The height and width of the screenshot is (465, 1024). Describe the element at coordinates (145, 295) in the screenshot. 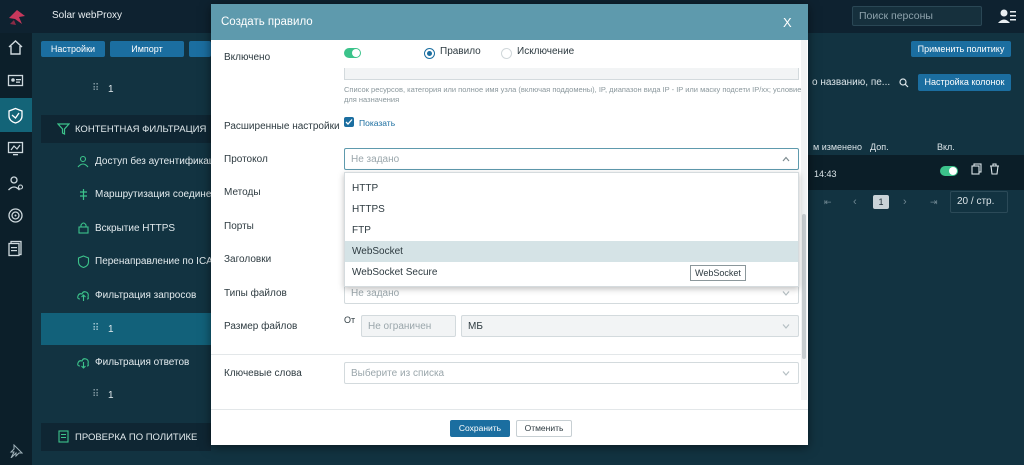

I see `tree-item-requests: Фильтрация запросов` at that location.